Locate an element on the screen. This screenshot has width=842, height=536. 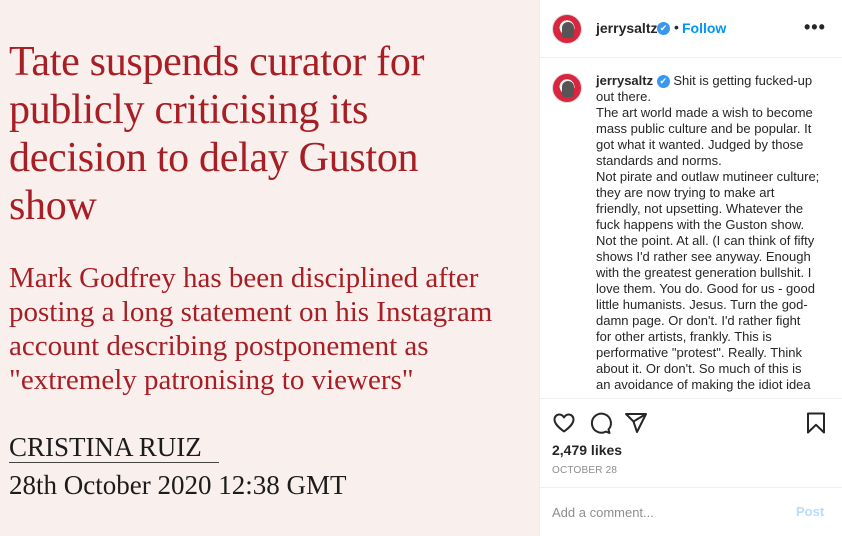
caption-line: got what it wanted. Judged by those is located at coordinates (700, 144).